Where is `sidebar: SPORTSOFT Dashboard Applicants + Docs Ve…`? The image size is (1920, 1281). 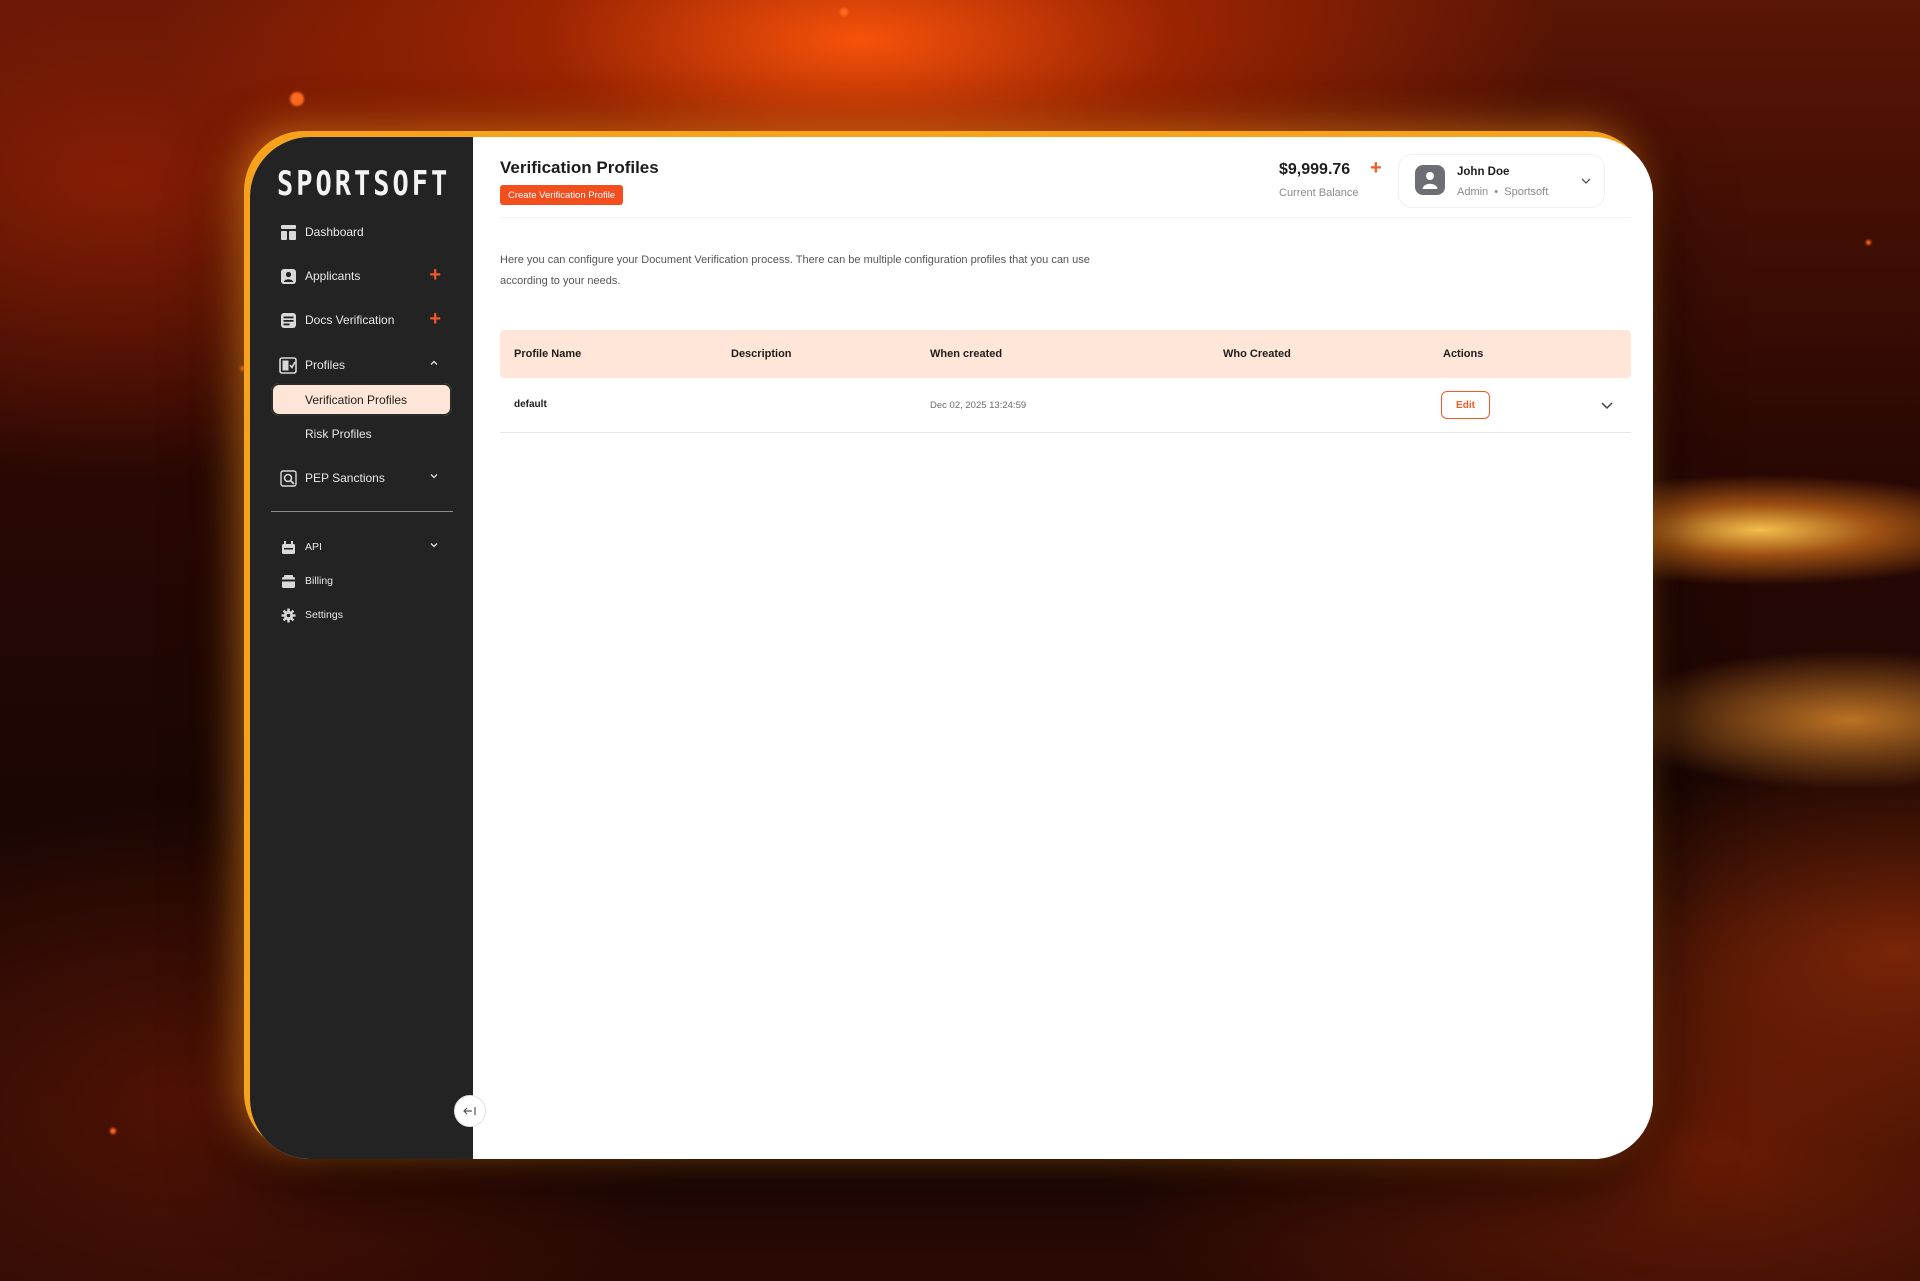 sidebar: SPORTSOFT Dashboard Applicants + Docs Ve… is located at coordinates (361, 648).